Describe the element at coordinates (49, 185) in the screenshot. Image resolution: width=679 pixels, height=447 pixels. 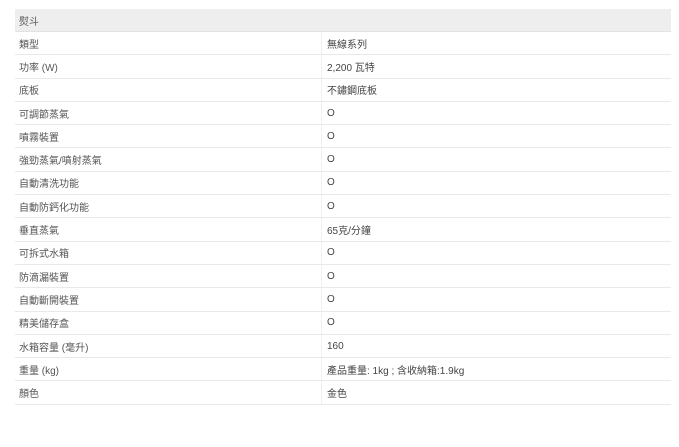
I see `spec-label: 自動清洗功能` at that location.